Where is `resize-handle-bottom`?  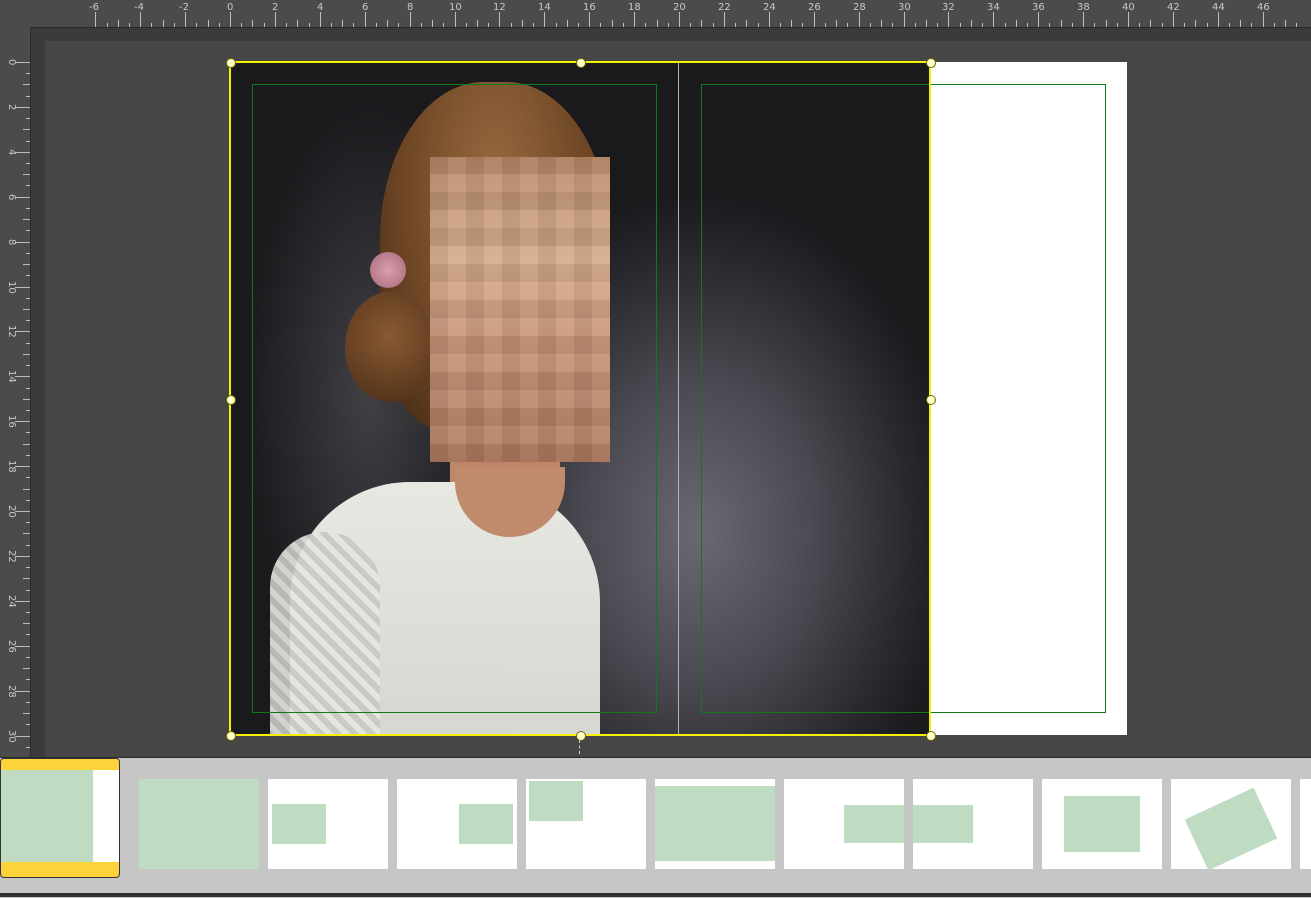 resize-handle-bottom is located at coordinates (581, 736).